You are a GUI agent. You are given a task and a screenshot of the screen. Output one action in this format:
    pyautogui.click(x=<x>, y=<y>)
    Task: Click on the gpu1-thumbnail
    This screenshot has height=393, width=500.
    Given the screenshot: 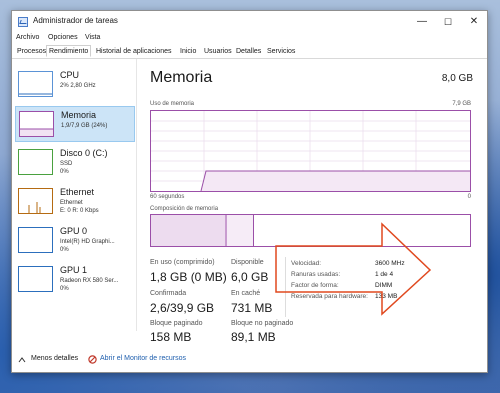 What is the action you would take?
    pyautogui.click(x=35, y=279)
    